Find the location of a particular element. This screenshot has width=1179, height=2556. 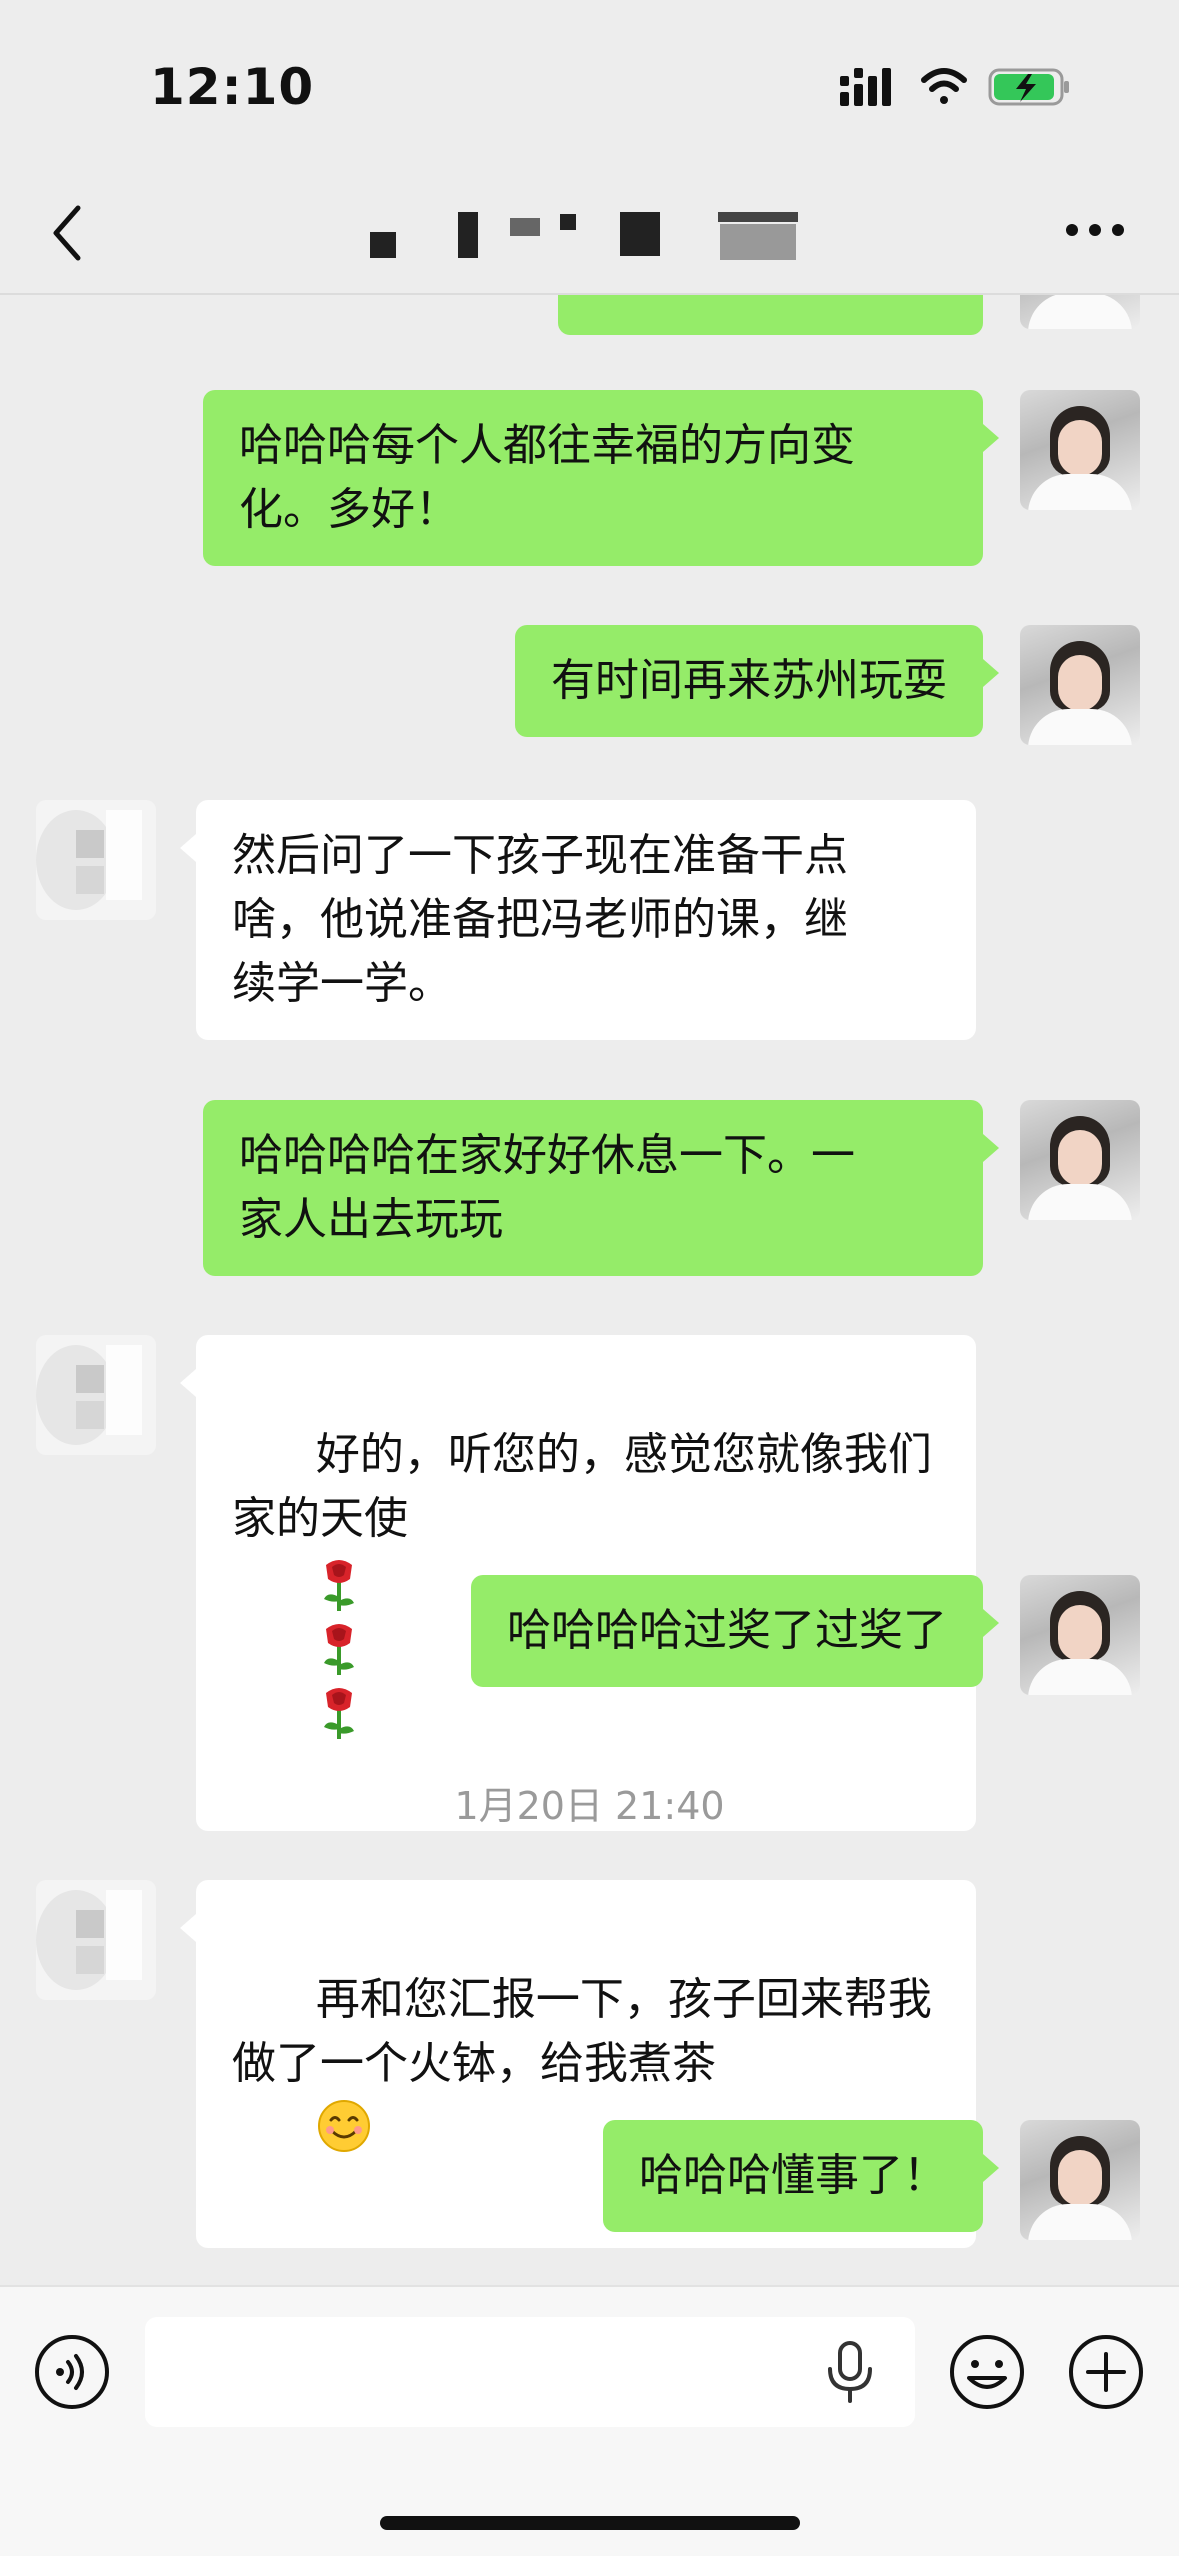

chat-header is located at coordinates (589, 232).